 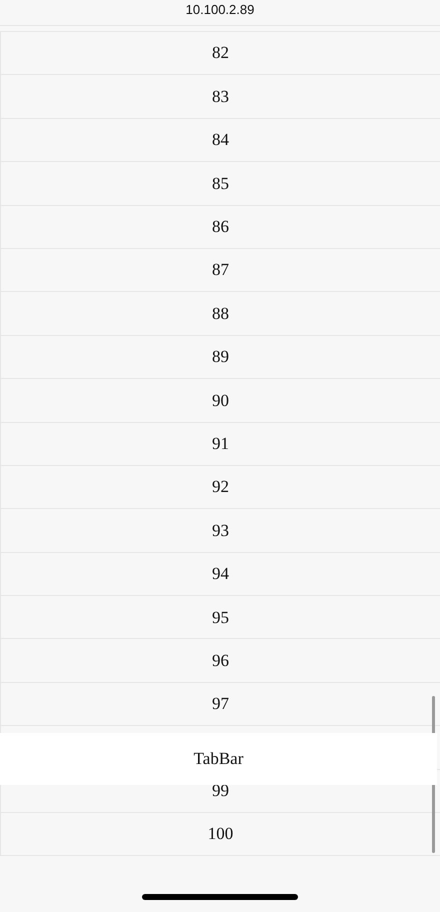 I want to click on list-item: 91, so click(x=220, y=443).